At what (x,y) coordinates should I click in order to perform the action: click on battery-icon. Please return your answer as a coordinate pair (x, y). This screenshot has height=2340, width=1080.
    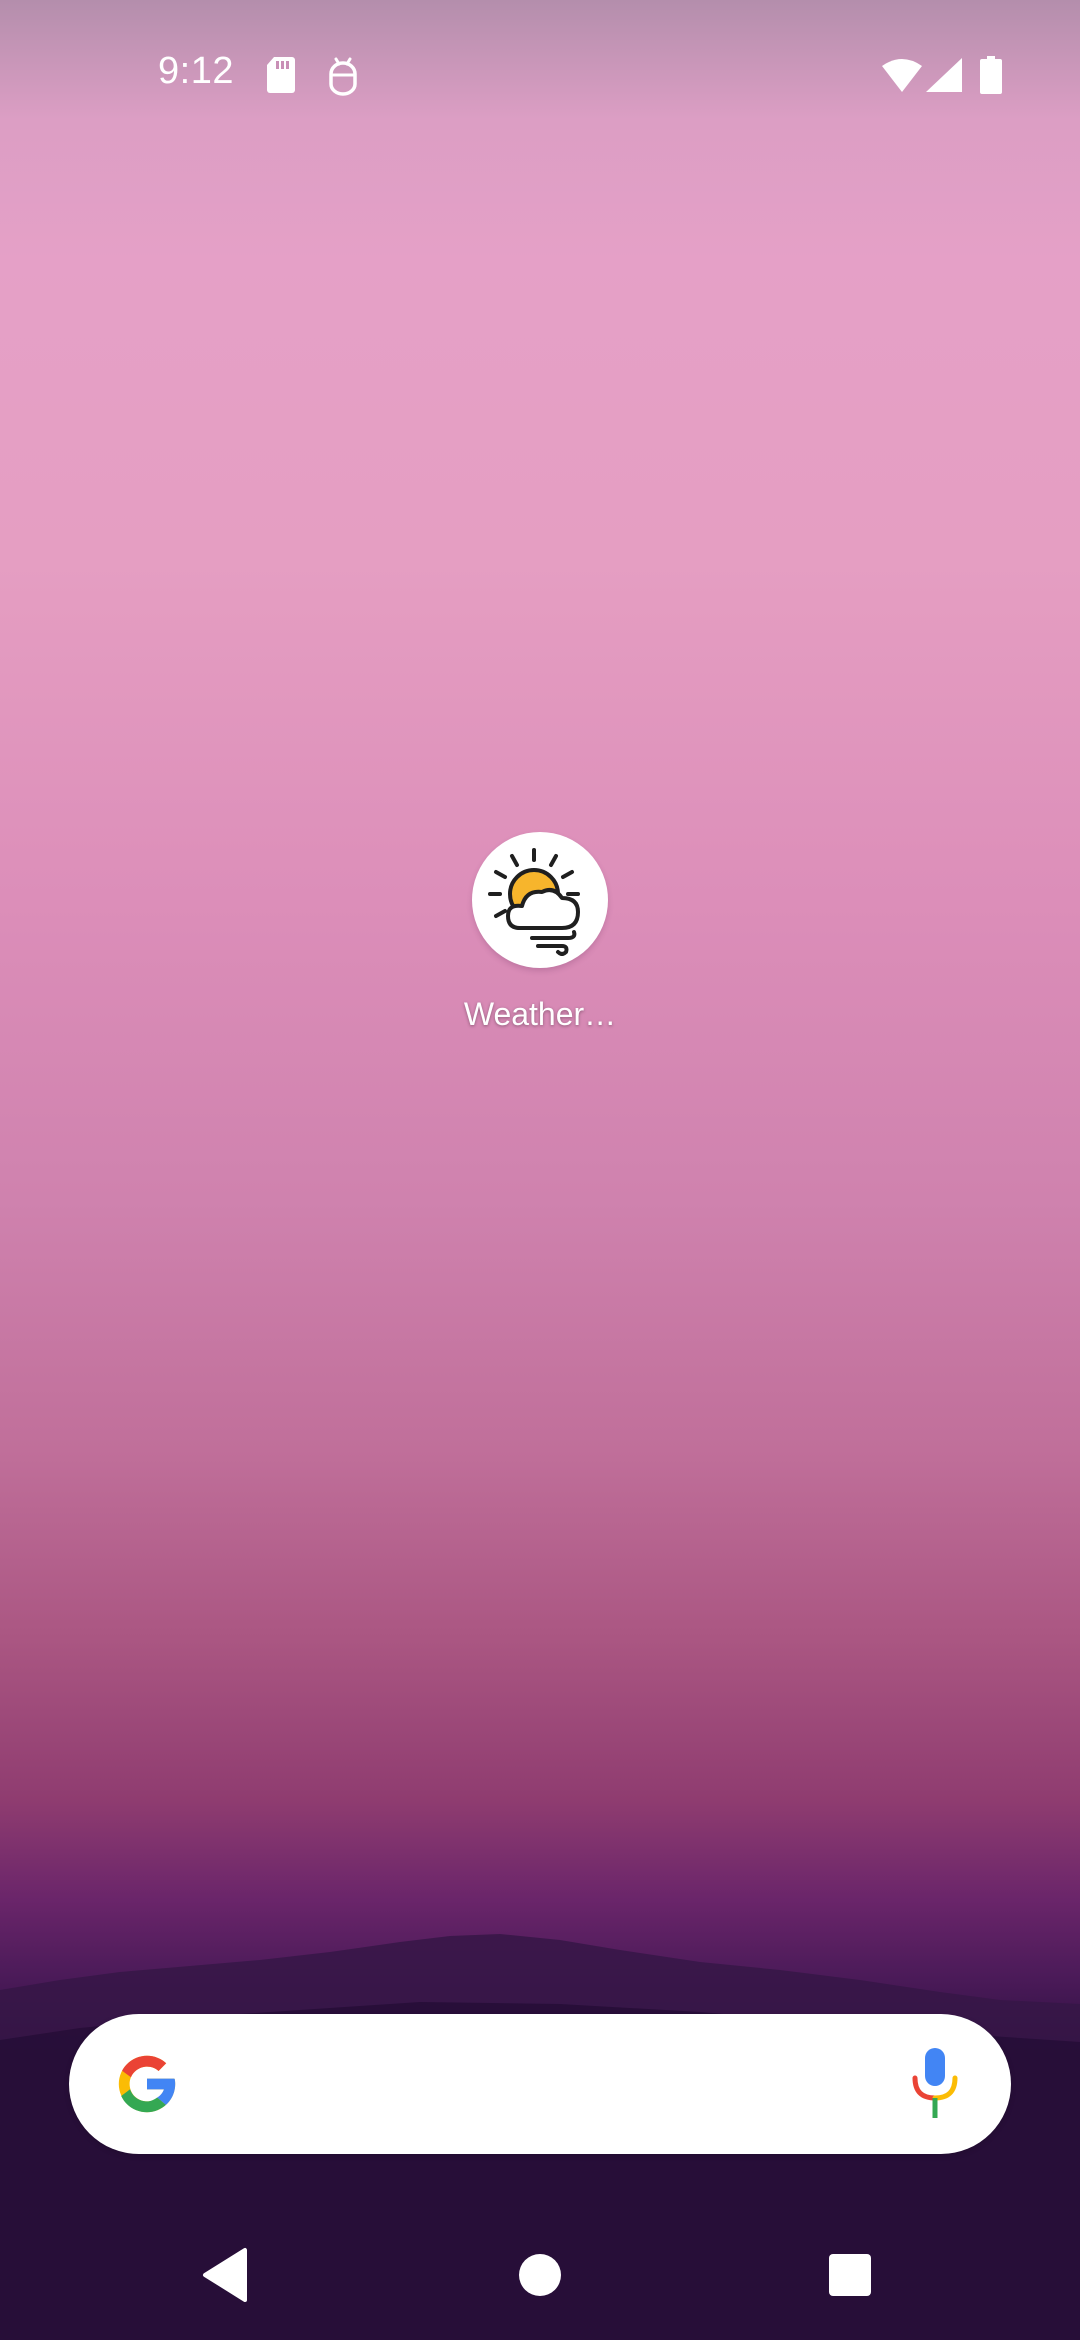
    Looking at the image, I should click on (991, 75).